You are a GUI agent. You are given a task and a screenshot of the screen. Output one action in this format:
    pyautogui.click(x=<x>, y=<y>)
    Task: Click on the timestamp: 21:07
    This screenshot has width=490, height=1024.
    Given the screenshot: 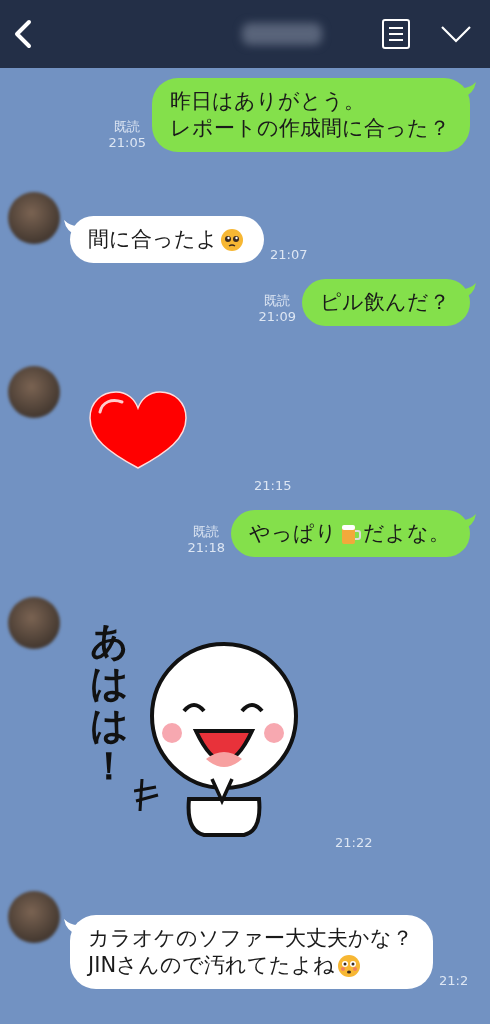 What is the action you would take?
    pyautogui.click(x=289, y=255)
    